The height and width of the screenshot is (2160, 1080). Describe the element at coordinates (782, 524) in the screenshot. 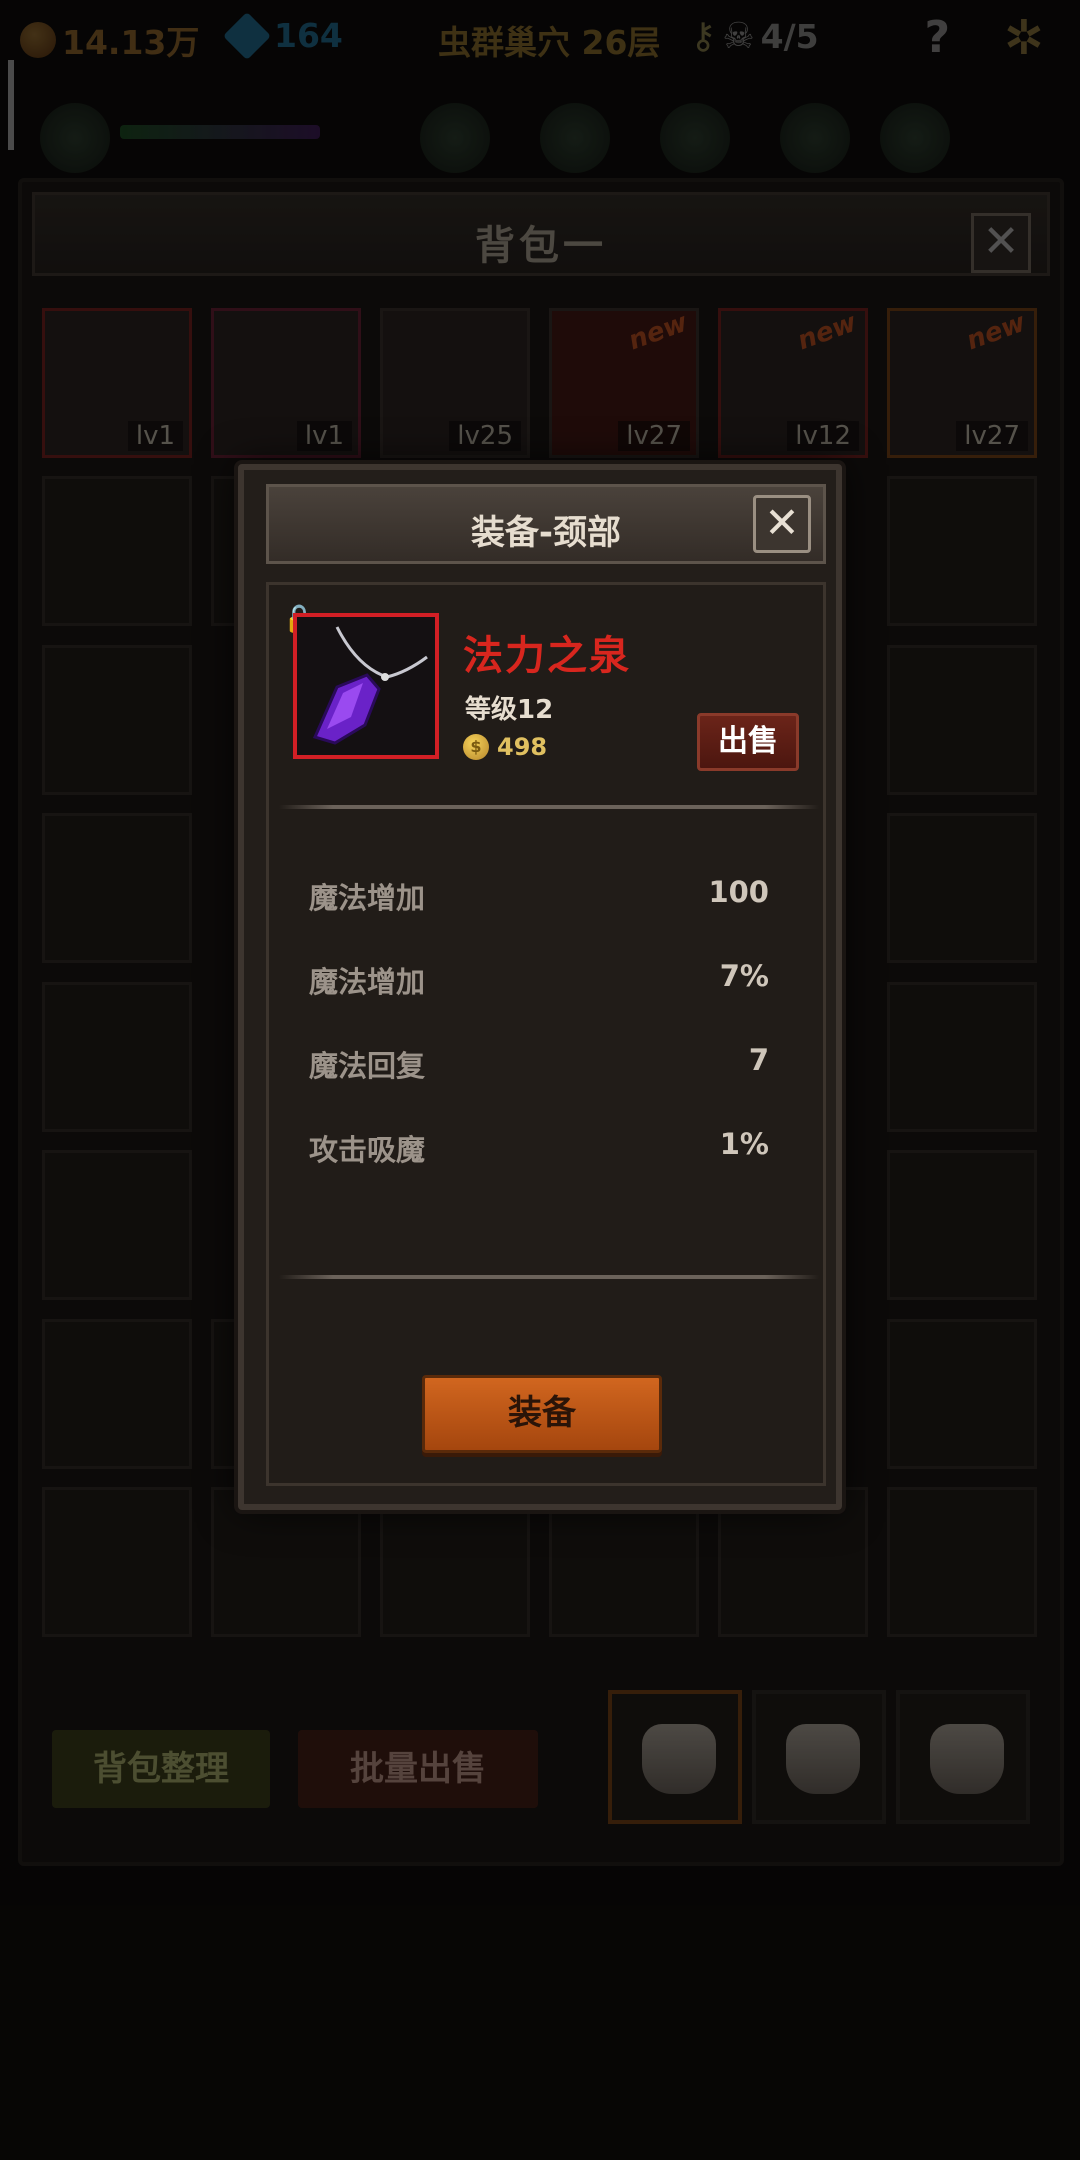

I see `dialog-close-button: ✕` at that location.